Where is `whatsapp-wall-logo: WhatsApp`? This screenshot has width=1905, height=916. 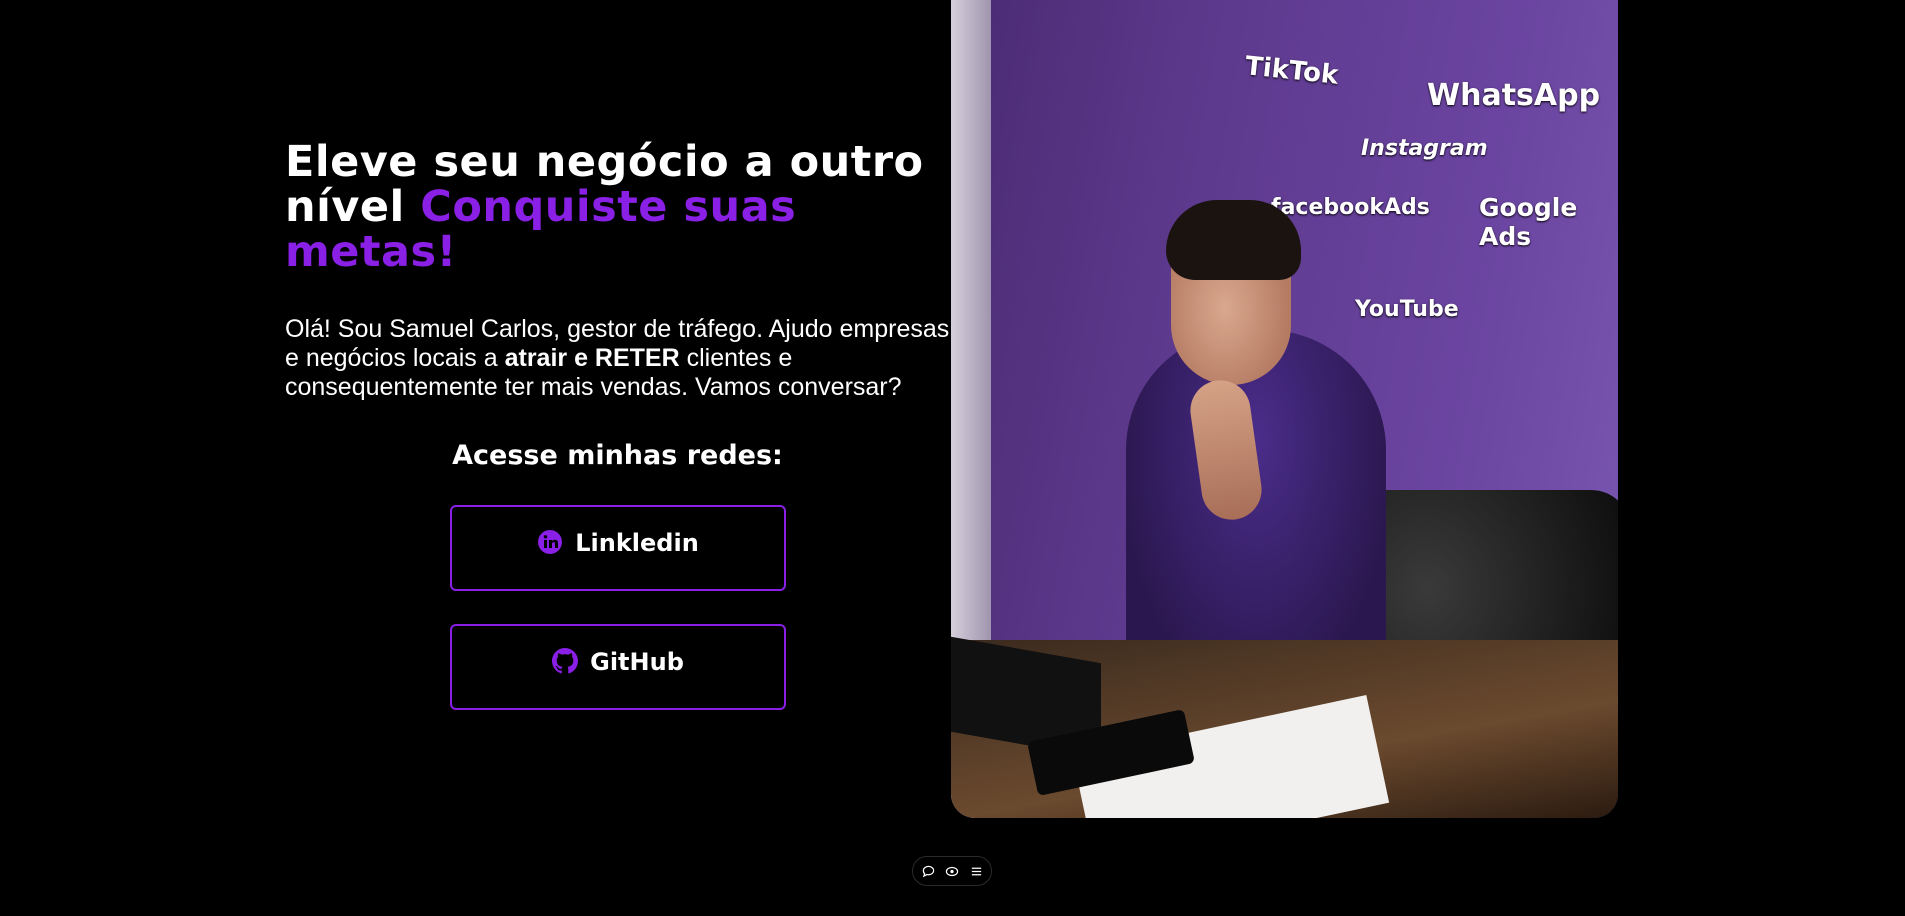
whatsapp-wall-logo: WhatsApp is located at coordinates (1514, 95).